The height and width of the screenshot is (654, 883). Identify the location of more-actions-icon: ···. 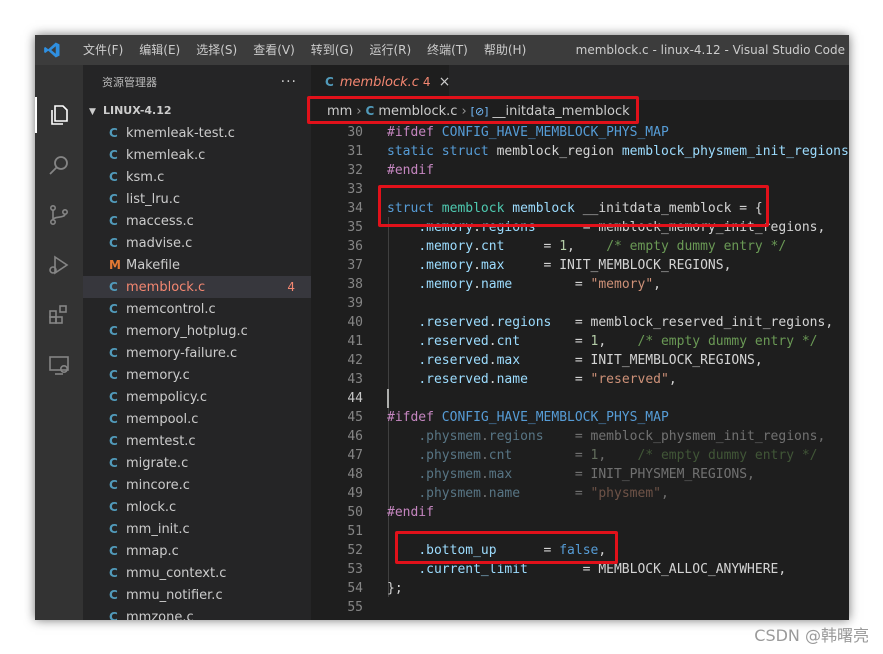
(289, 82).